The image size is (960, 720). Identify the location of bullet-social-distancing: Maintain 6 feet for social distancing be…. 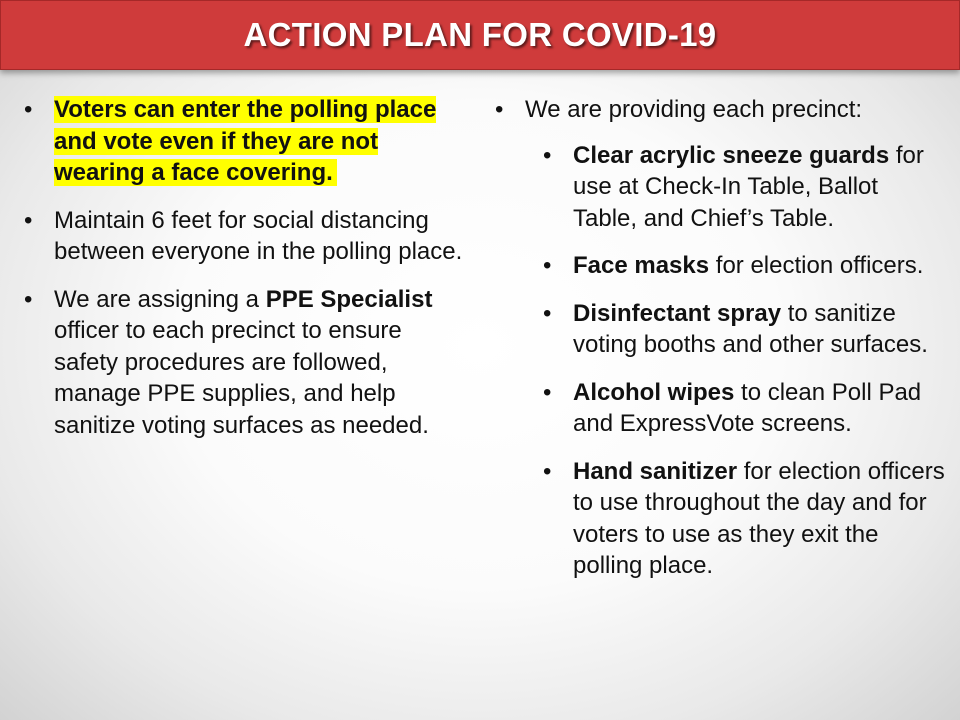
(244, 236).